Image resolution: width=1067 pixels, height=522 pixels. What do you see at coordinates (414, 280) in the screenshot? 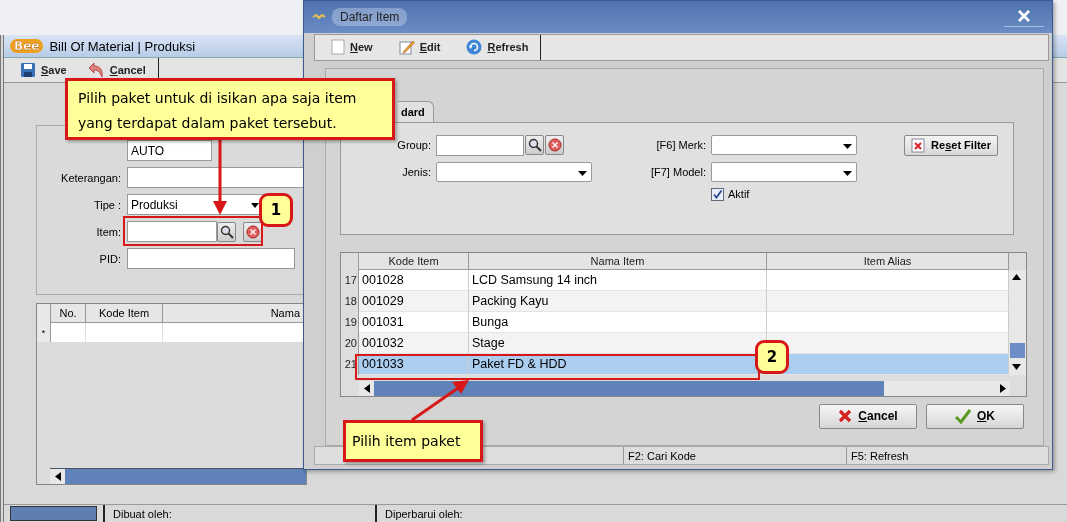
I see `table-cell: 001028` at bounding box center [414, 280].